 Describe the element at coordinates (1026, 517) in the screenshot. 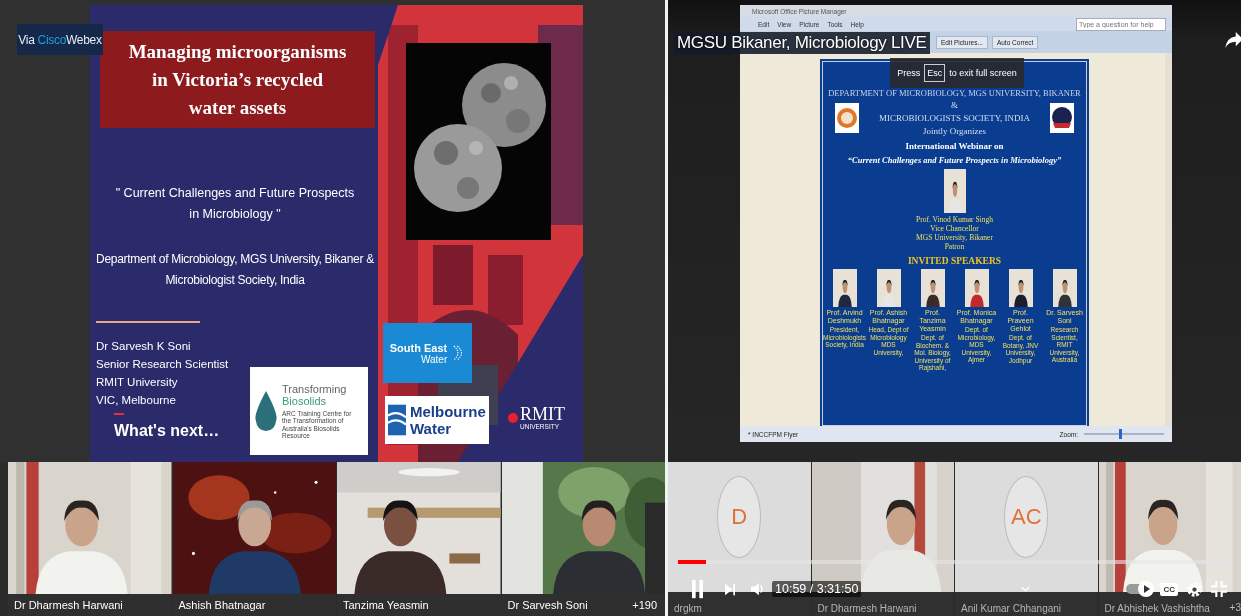

I see `avatar: AC` at that location.